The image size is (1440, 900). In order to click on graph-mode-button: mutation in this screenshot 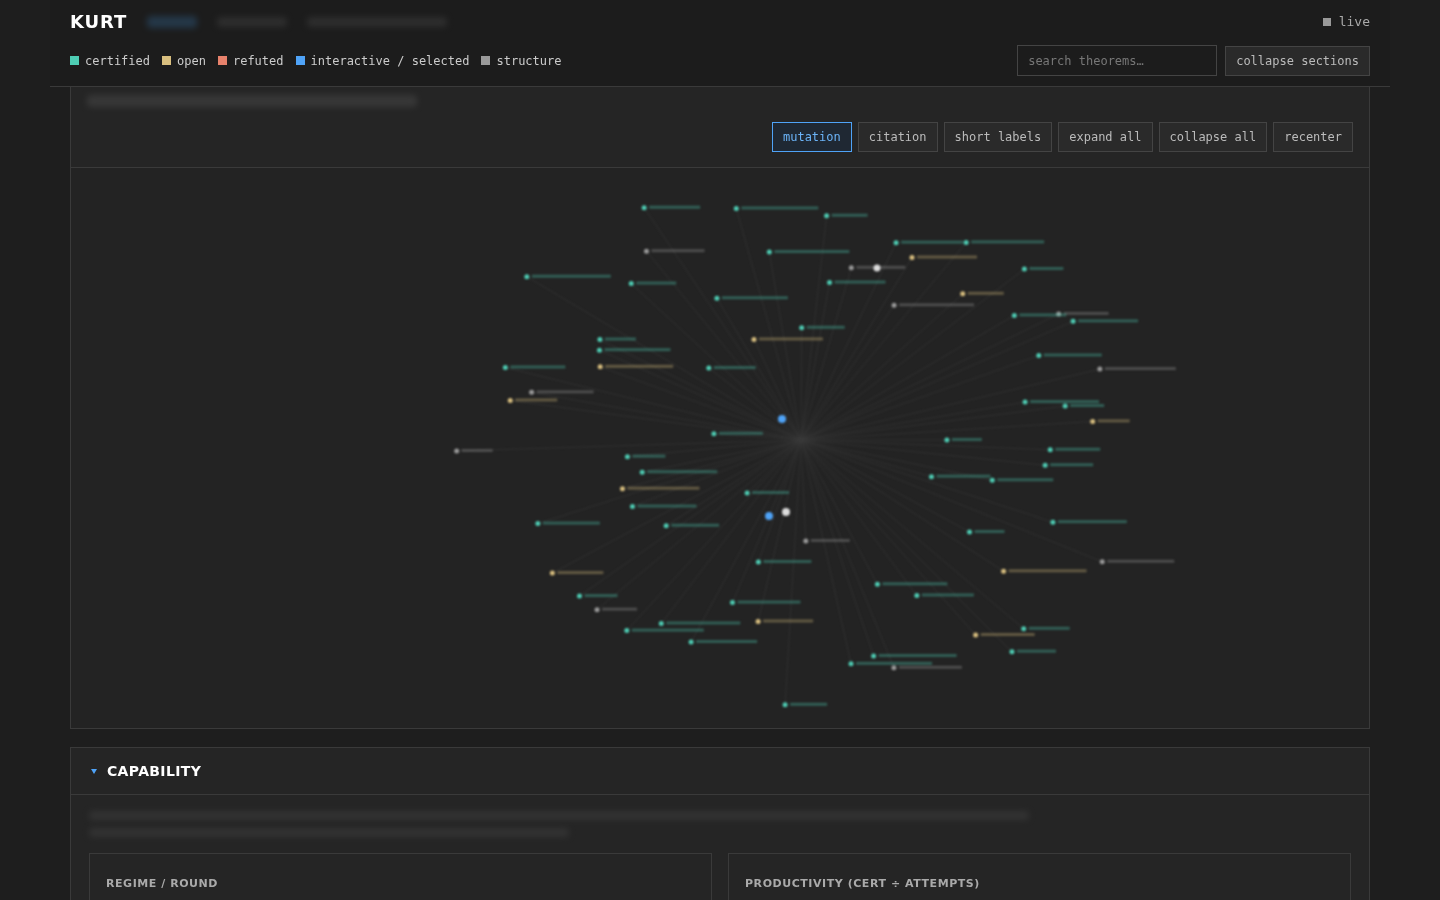, I will do `click(811, 137)`.